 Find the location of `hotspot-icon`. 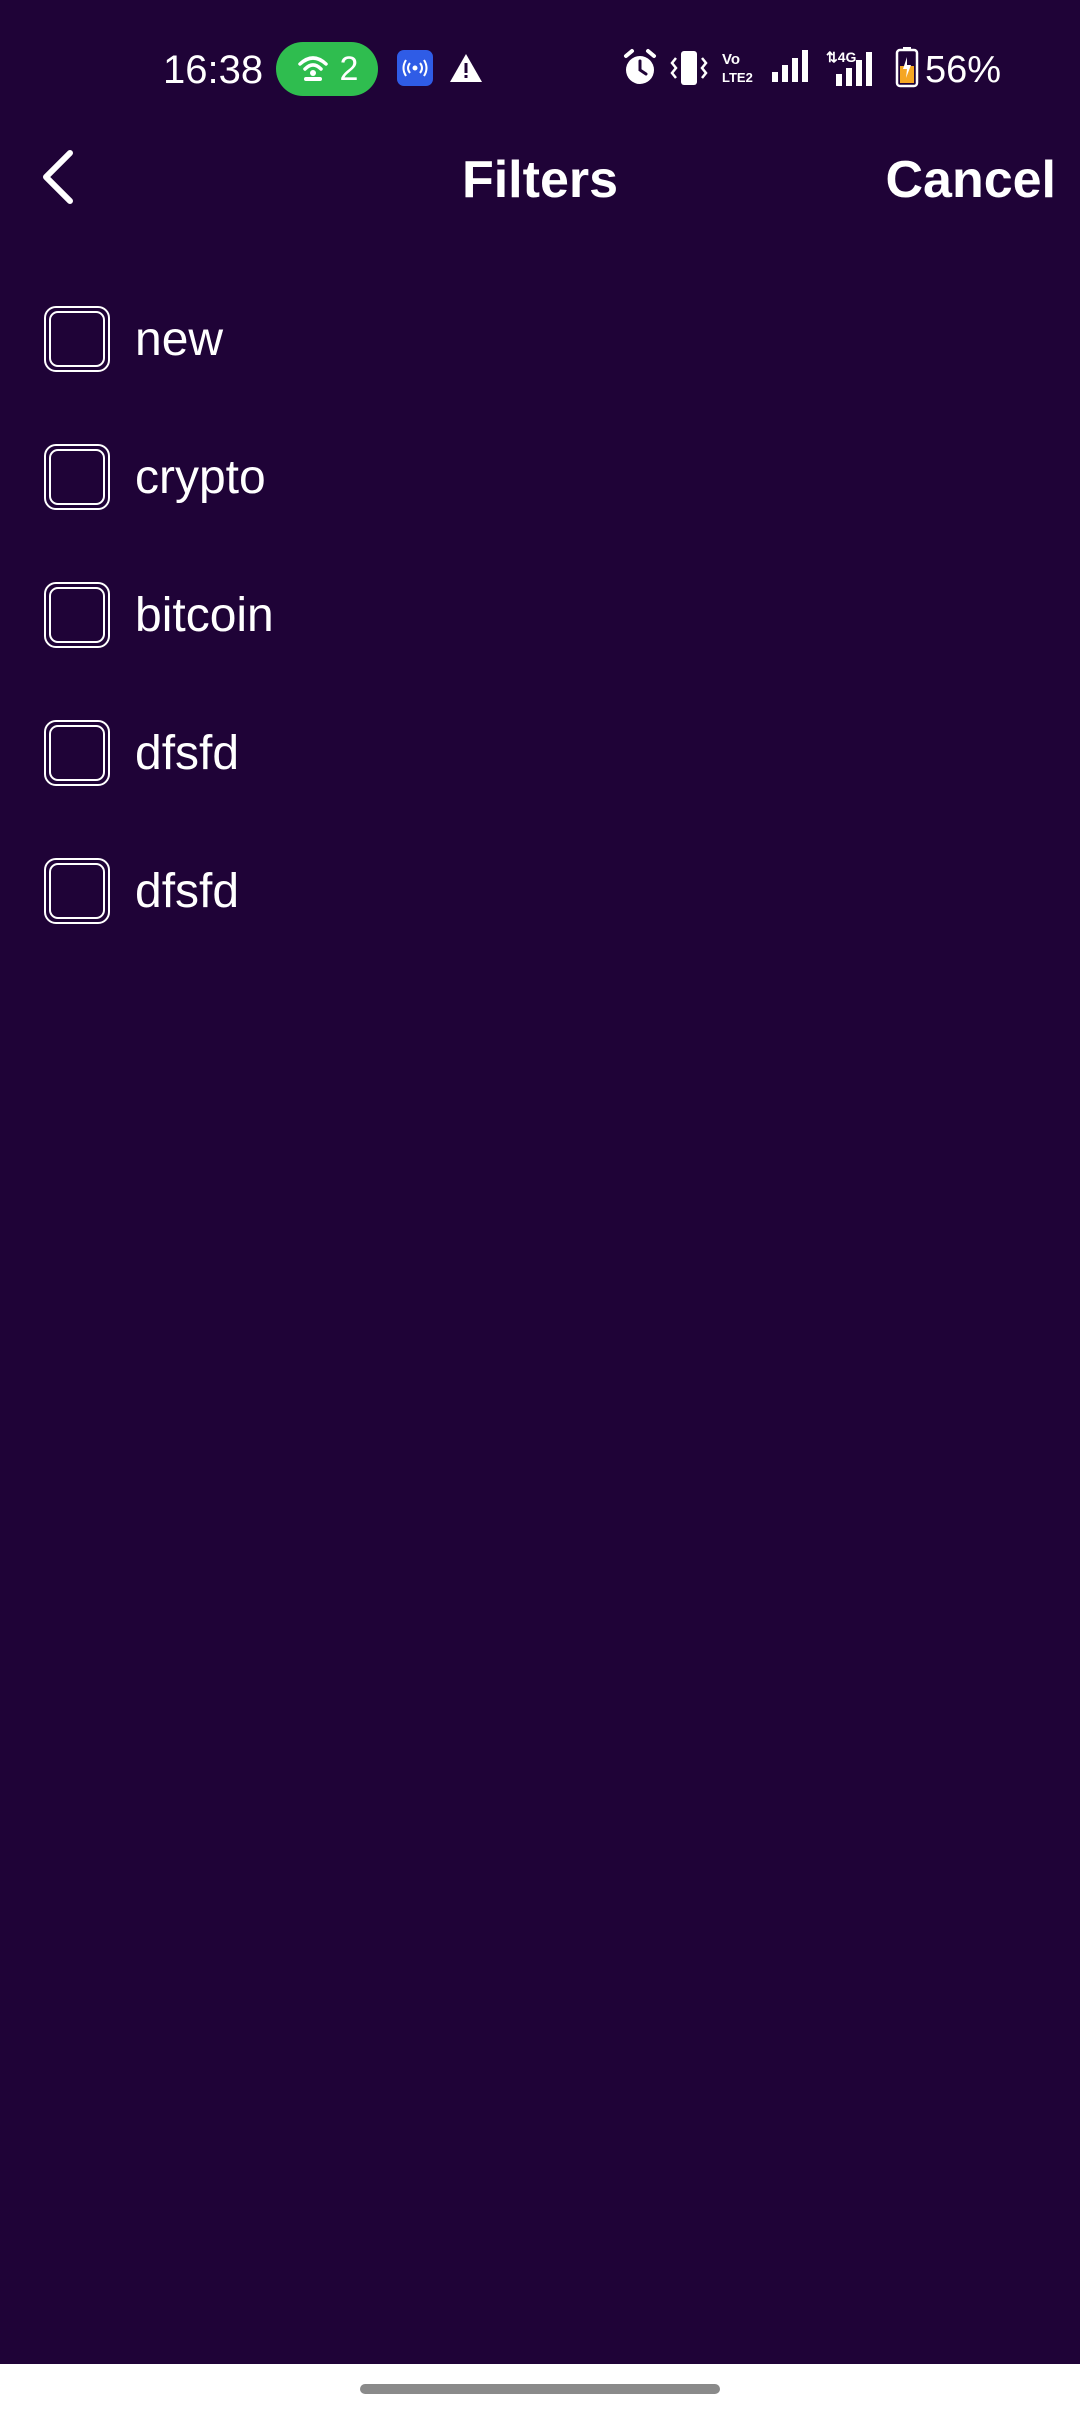

hotspot-icon is located at coordinates (313, 69).